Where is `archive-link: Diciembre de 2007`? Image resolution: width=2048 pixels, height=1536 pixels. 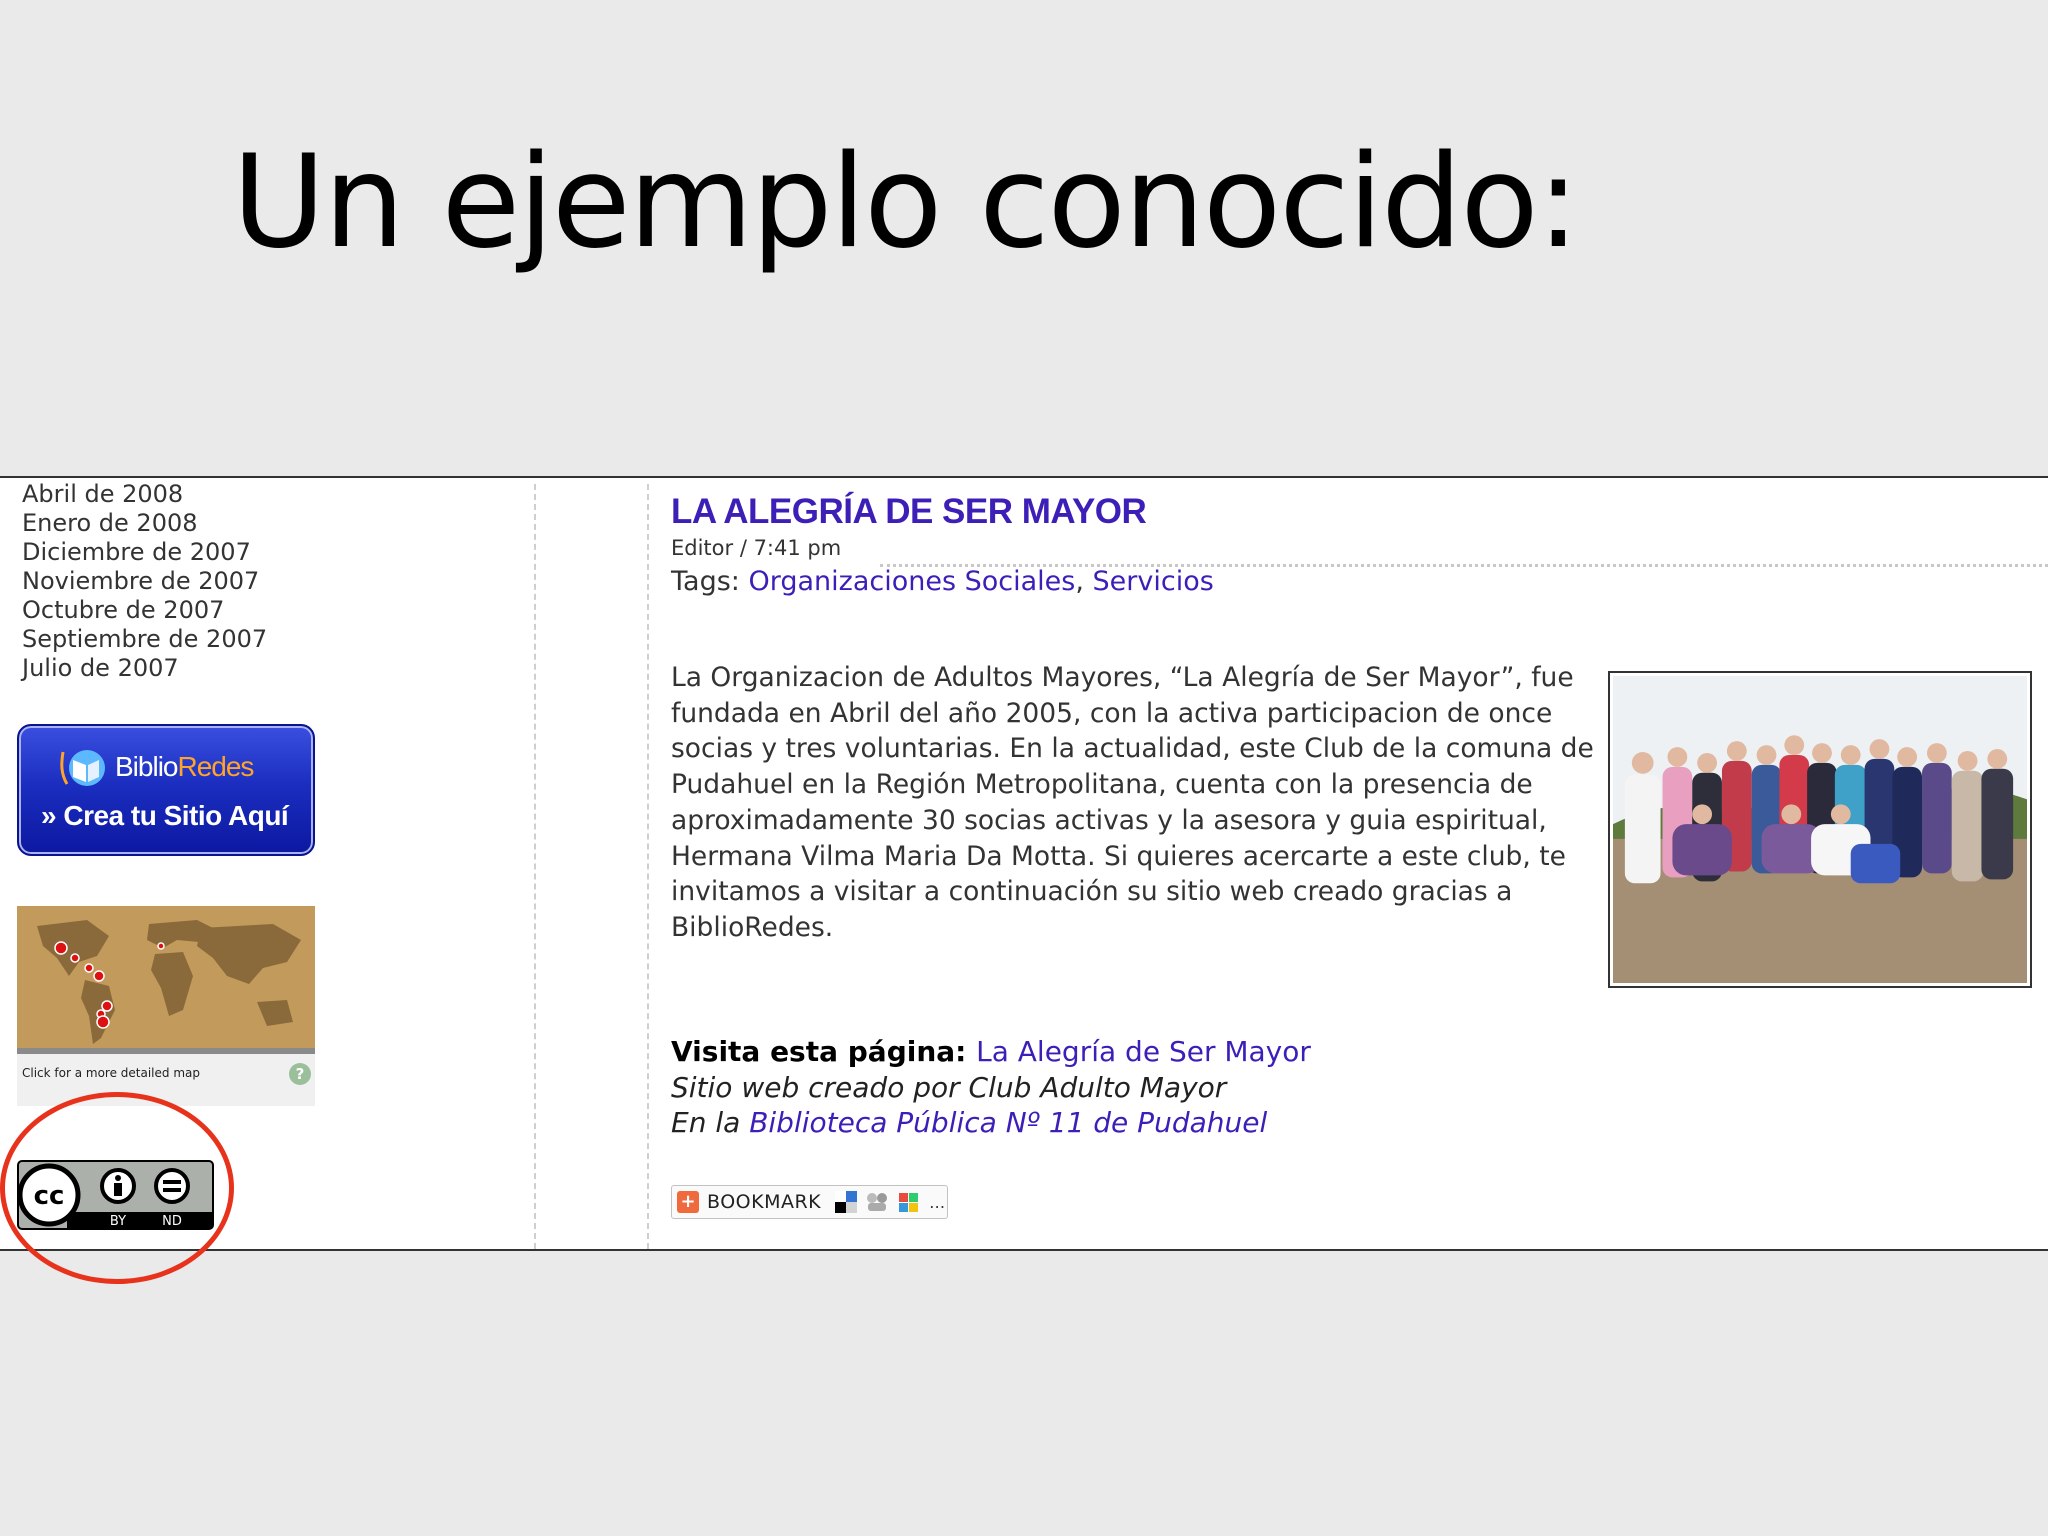
archive-link: Diciembre de 2007 is located at coordinates (144, 552).